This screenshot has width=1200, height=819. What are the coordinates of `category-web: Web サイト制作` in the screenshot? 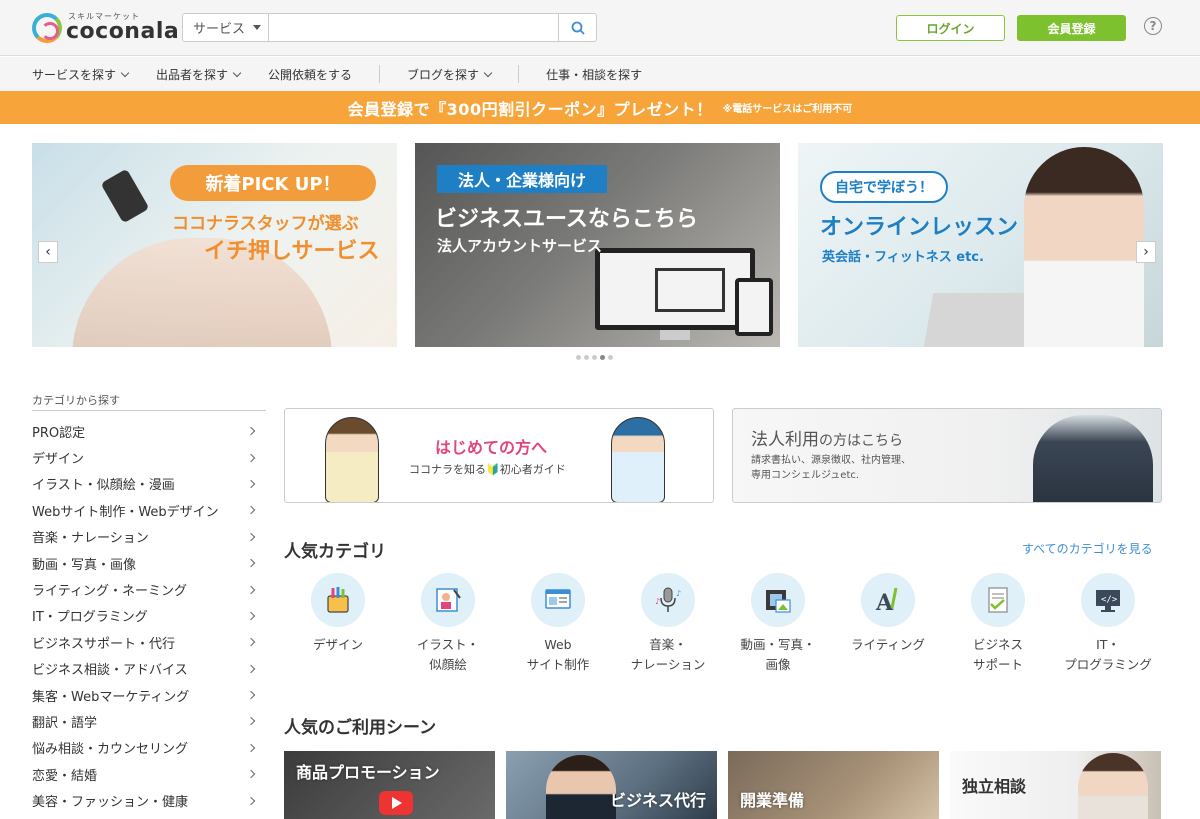 It's located at (558, 624).